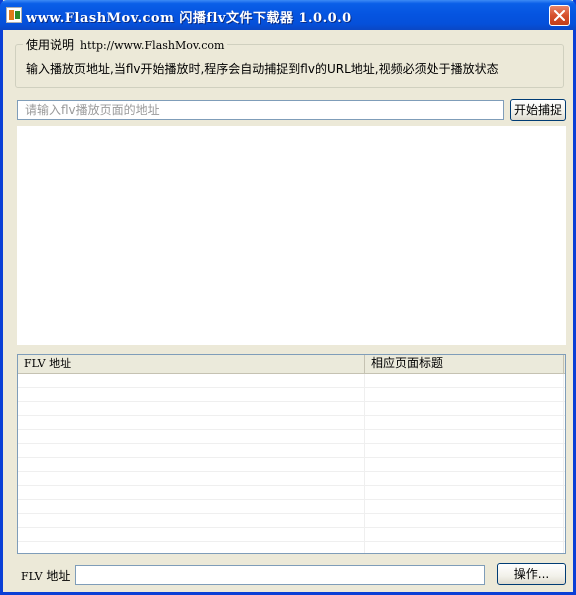 This screenshot has width=576, height=595. Describe the element at coordinates (538, 110) in the screenshot. I see `start-capture-button: 开始捕捉` at that location.